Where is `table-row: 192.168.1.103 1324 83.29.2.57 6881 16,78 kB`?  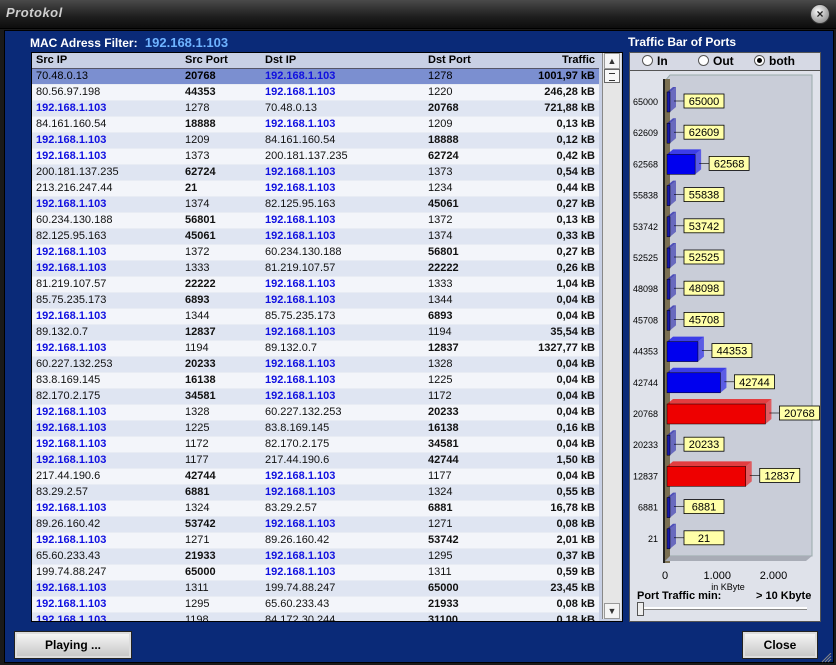
table-row: 192.168.1.103 1324 83.29.2.57 6881 16,78 kB is located at coordinates (315, 509).